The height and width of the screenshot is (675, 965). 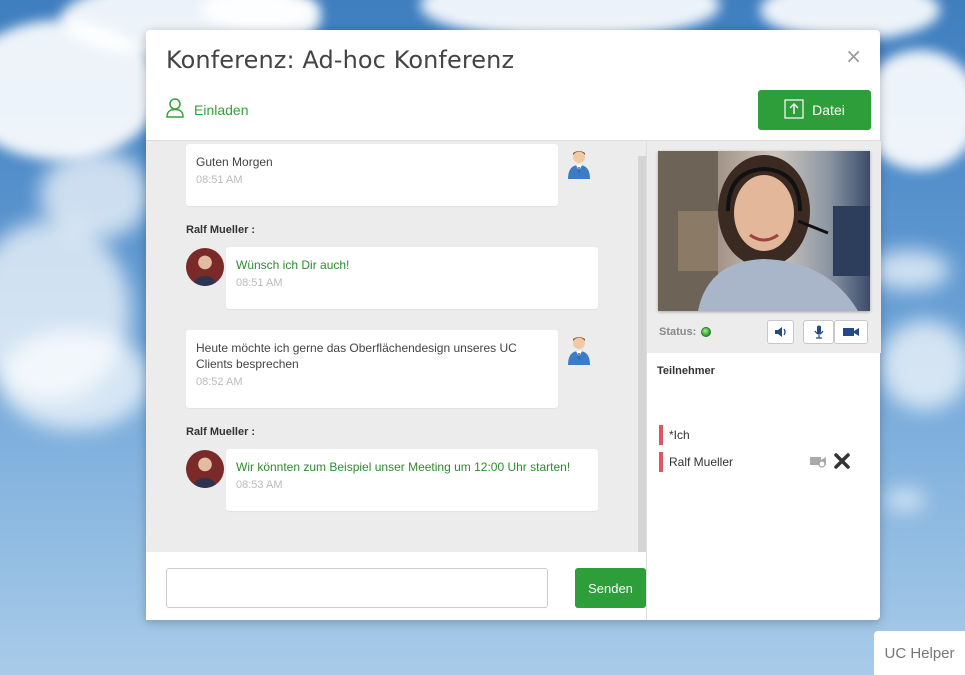 What do you see at coordinates (372, 175) in the screenshot?
I see `chat-message-own: Guten Morgen 08:51 AM` at bounding box center [372, 175].